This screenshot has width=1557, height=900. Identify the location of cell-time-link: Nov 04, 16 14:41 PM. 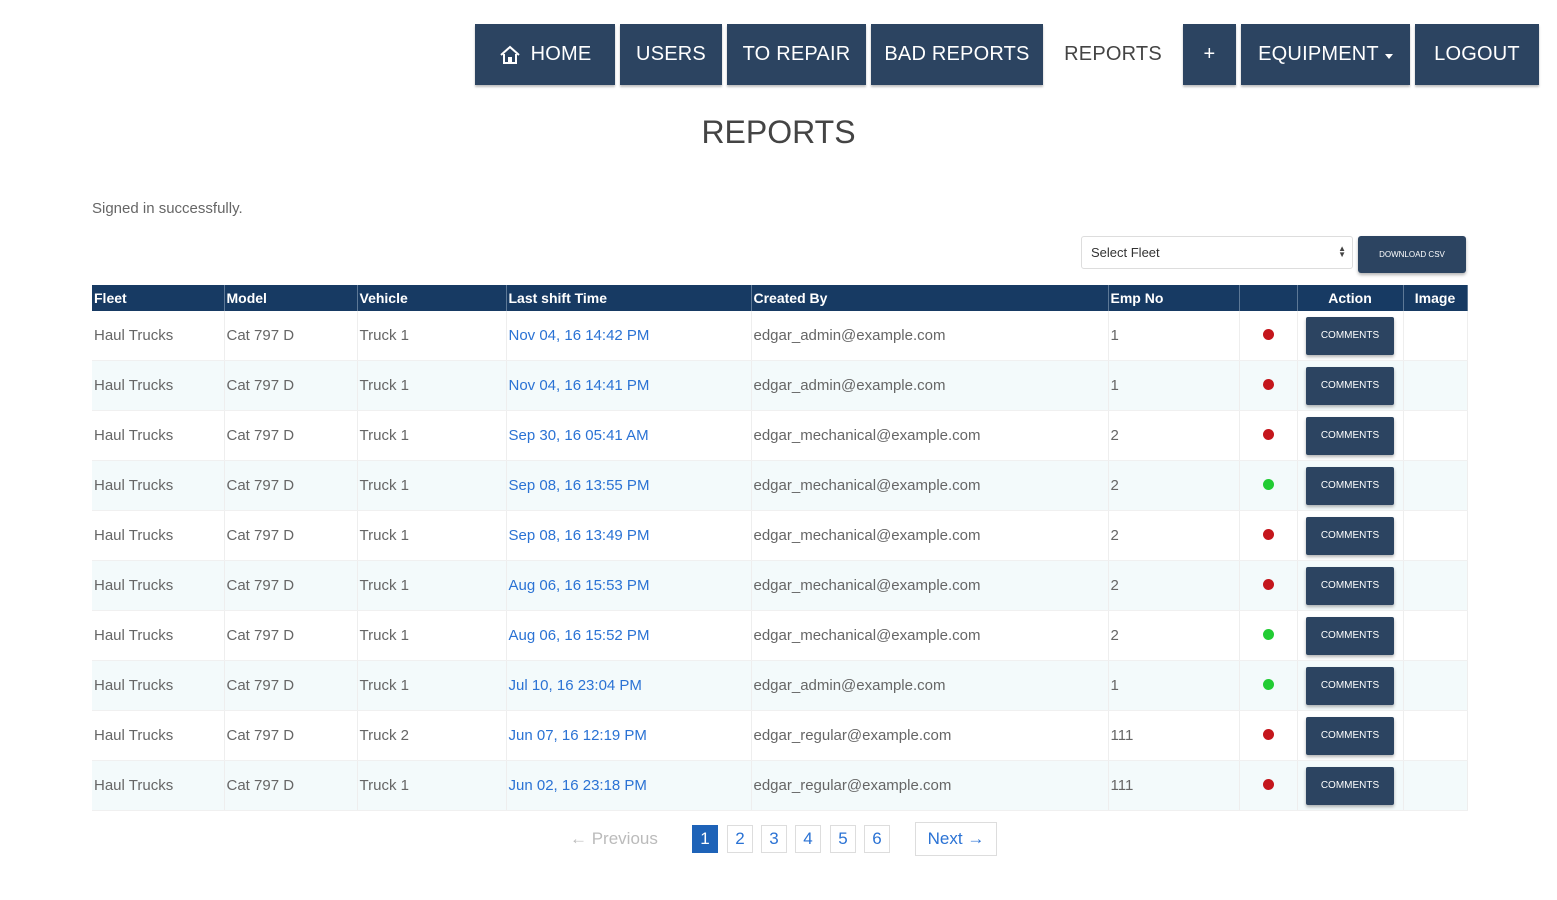
(629, 385).